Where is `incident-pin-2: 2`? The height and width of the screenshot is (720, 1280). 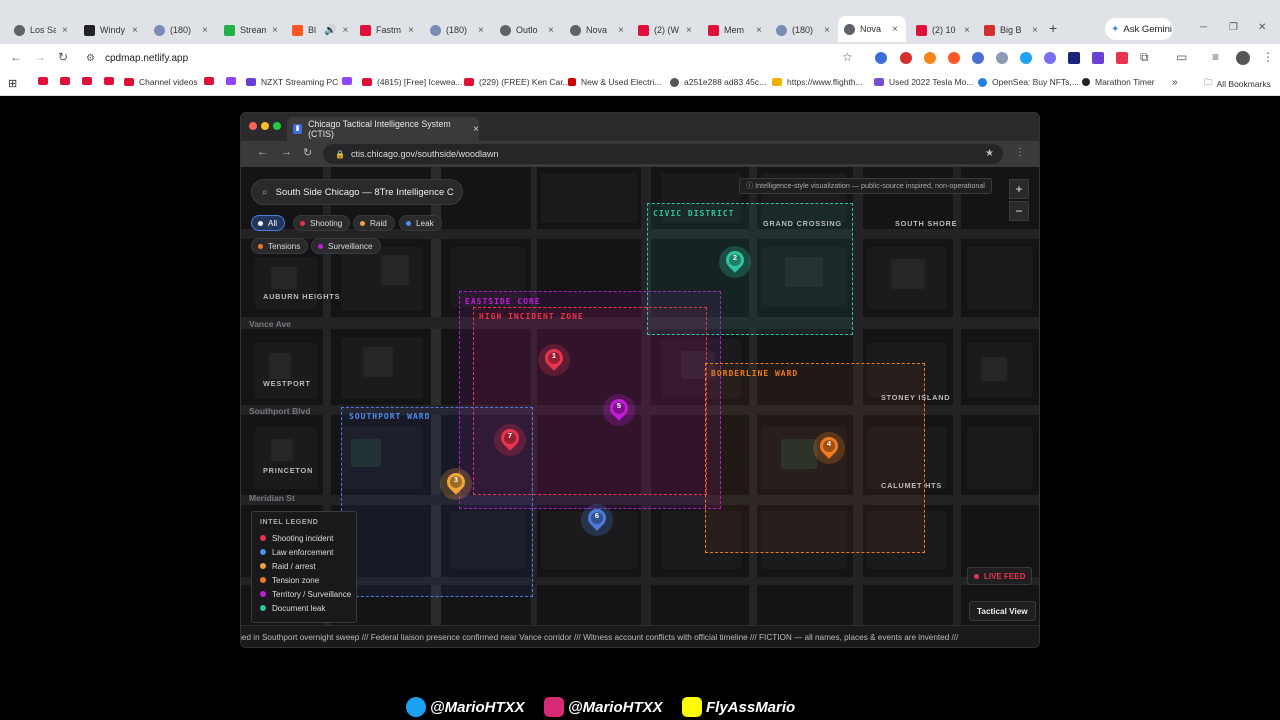 incident-pin-2: 2 is located at coordinates (735, 262).